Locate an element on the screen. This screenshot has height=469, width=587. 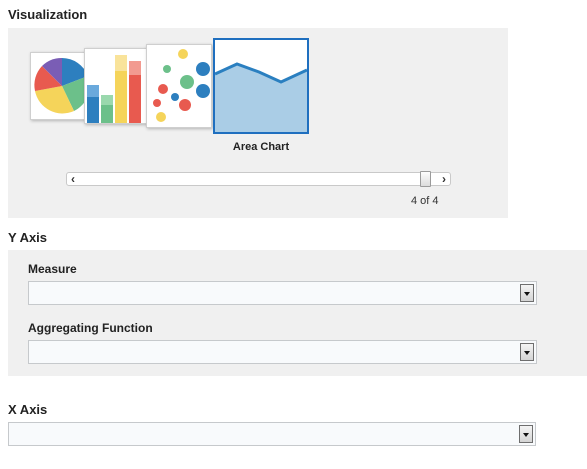
aggregating-function-label: Aggregating Function is located at coordinates (90, 328).